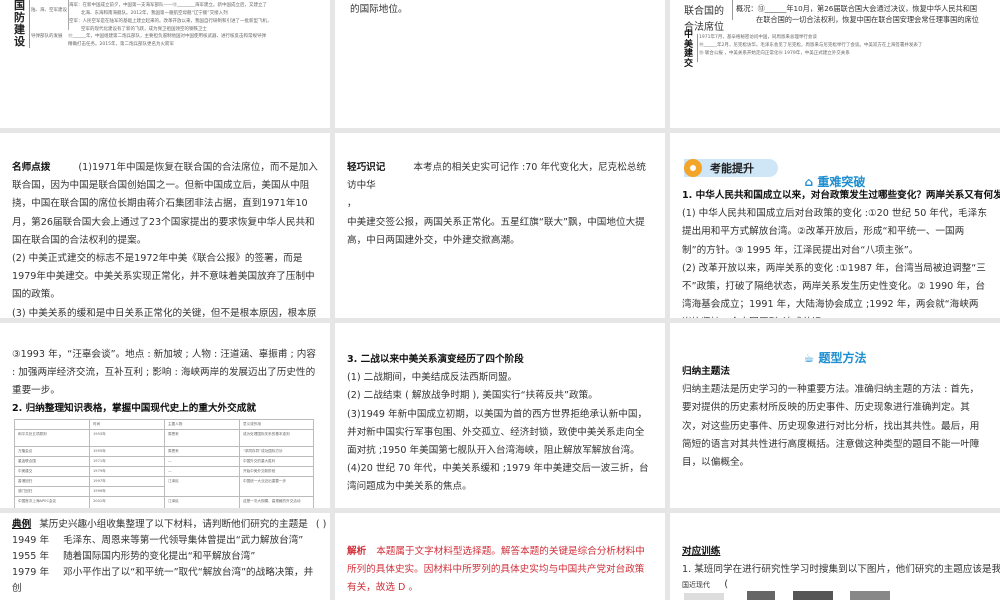 This screenshot has height=600, width=1000. I want to click on cell: 中国外交的重大胜利, so click(276, 461).